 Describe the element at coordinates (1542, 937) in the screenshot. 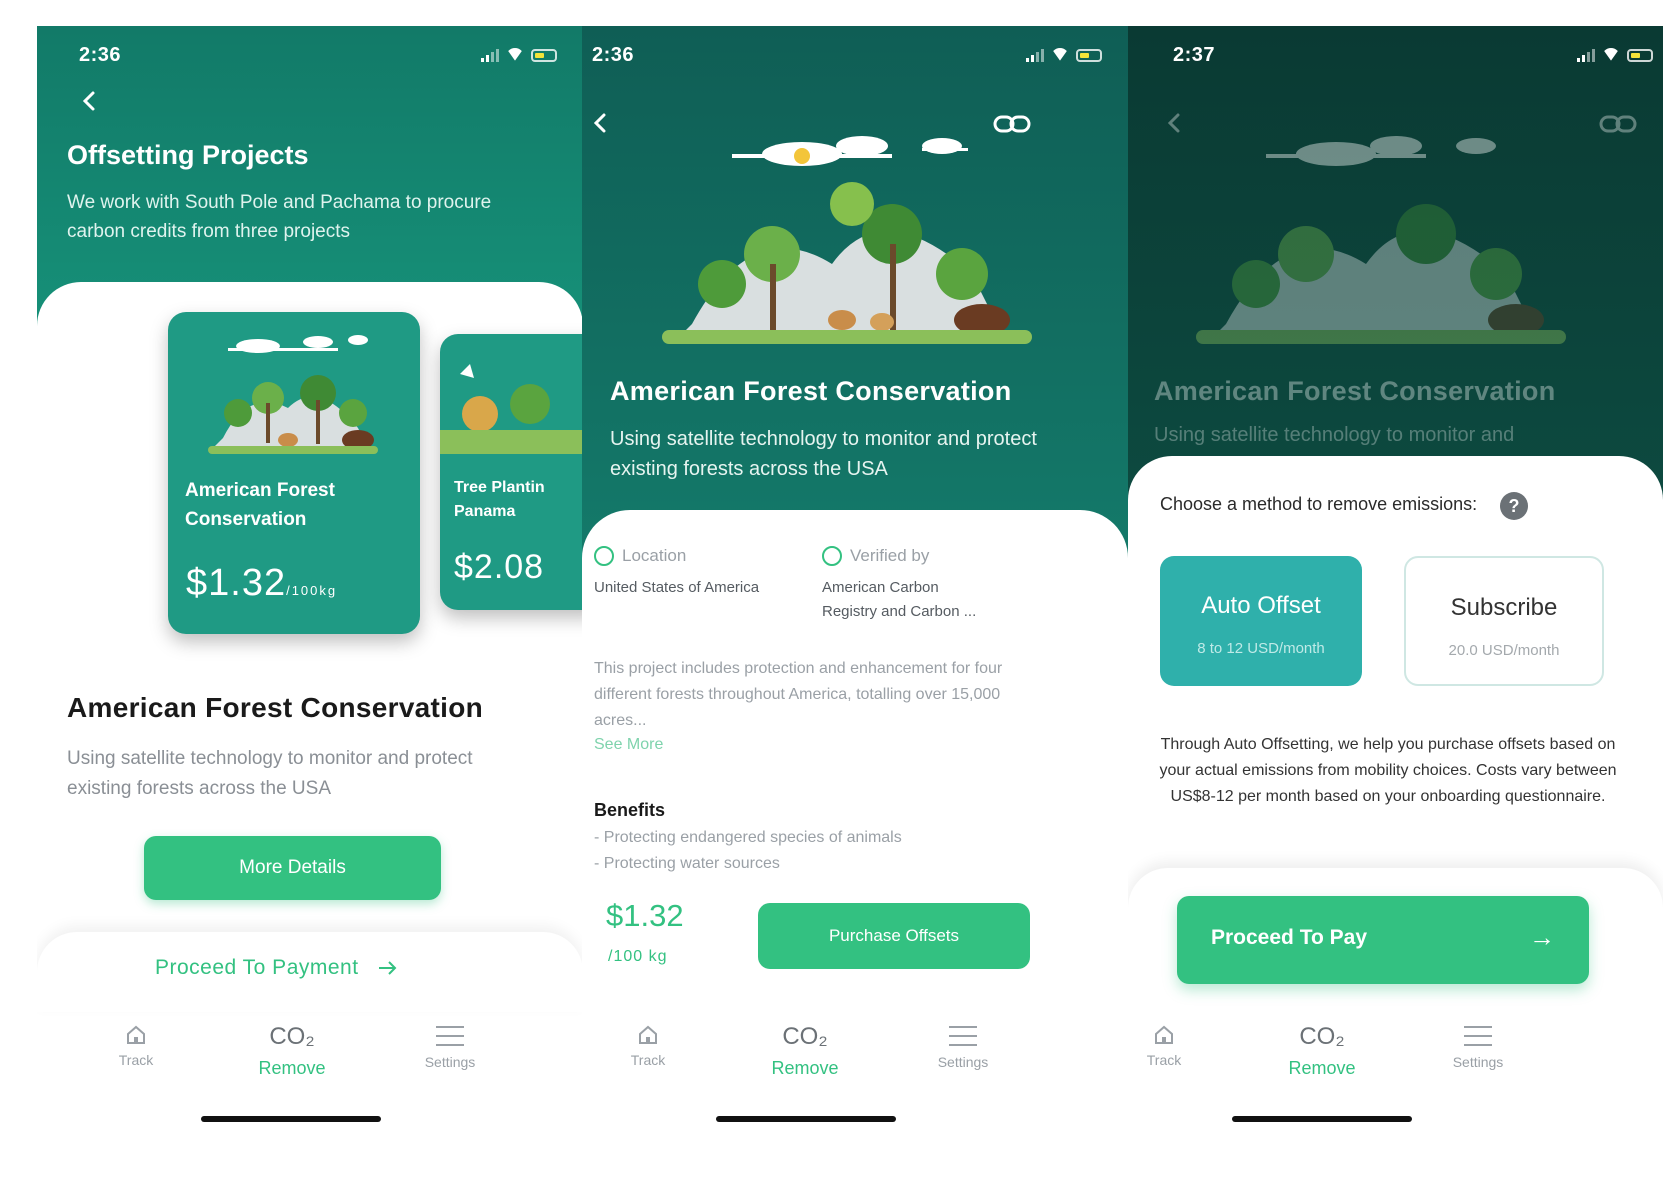

I see `arrow-right-icon: →` at that location.